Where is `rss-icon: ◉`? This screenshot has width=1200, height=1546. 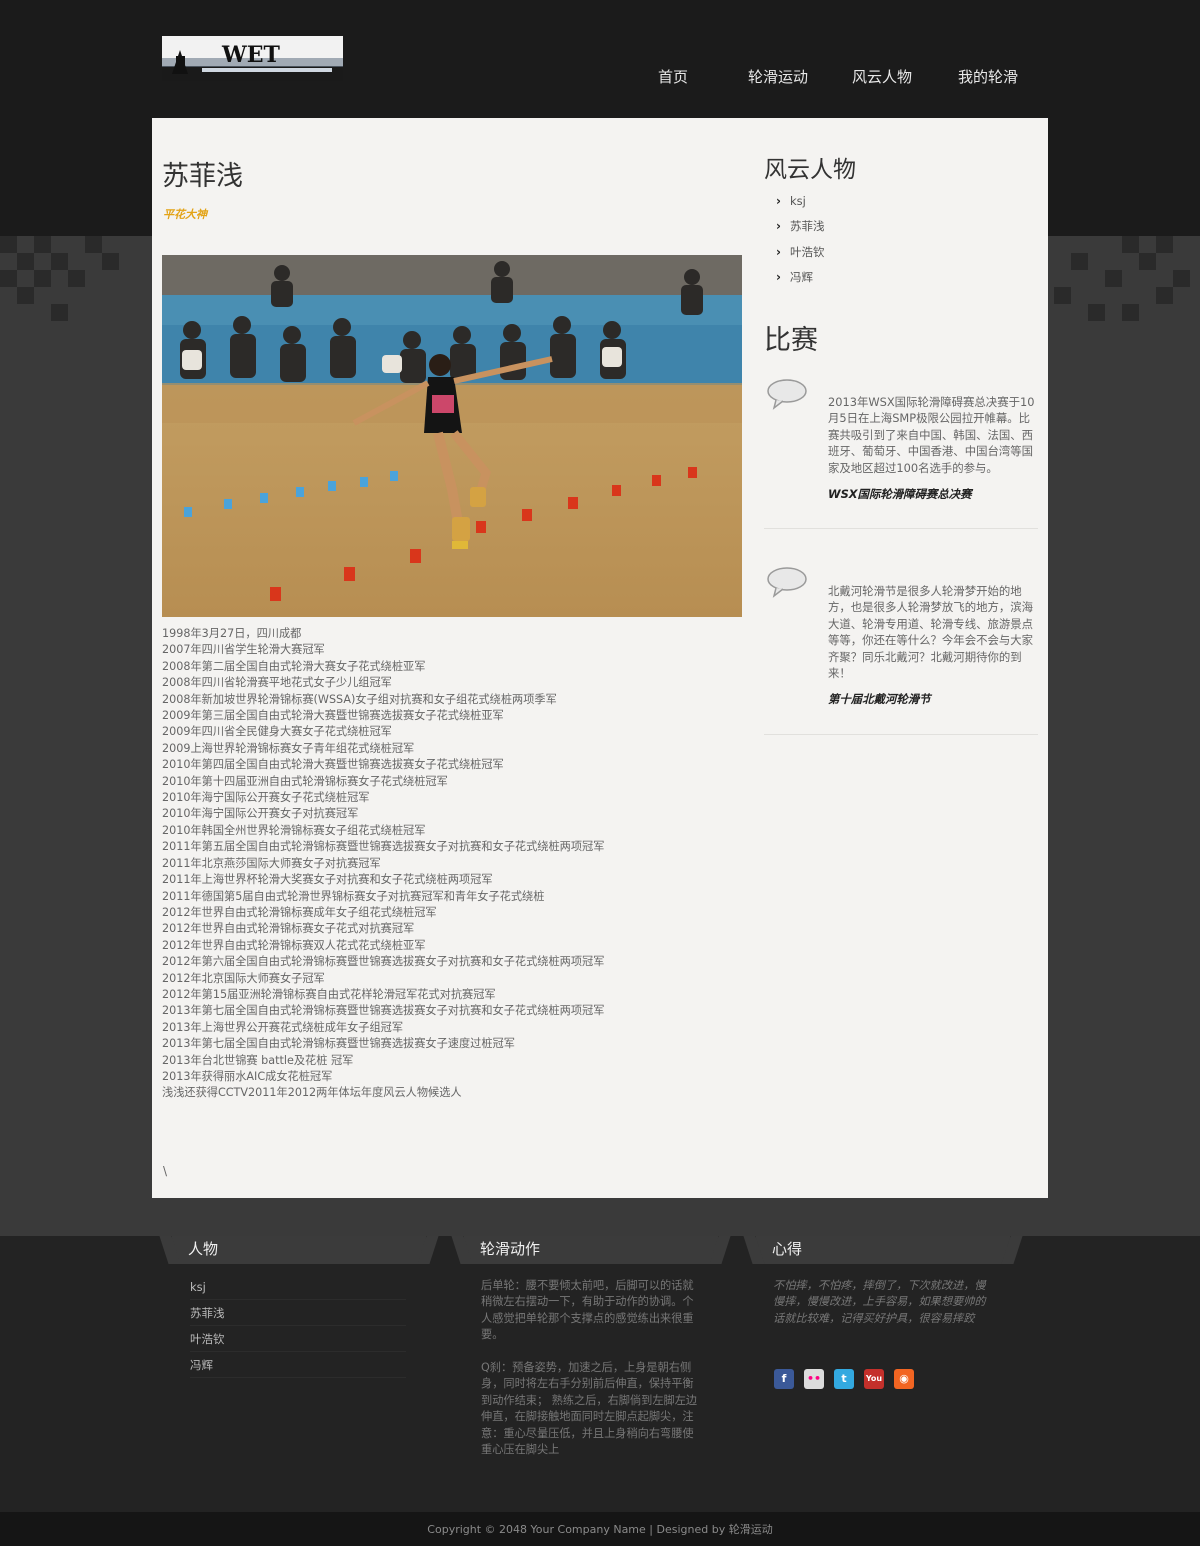 rss-icon: ◉ is located at coordinates (904, 1379).